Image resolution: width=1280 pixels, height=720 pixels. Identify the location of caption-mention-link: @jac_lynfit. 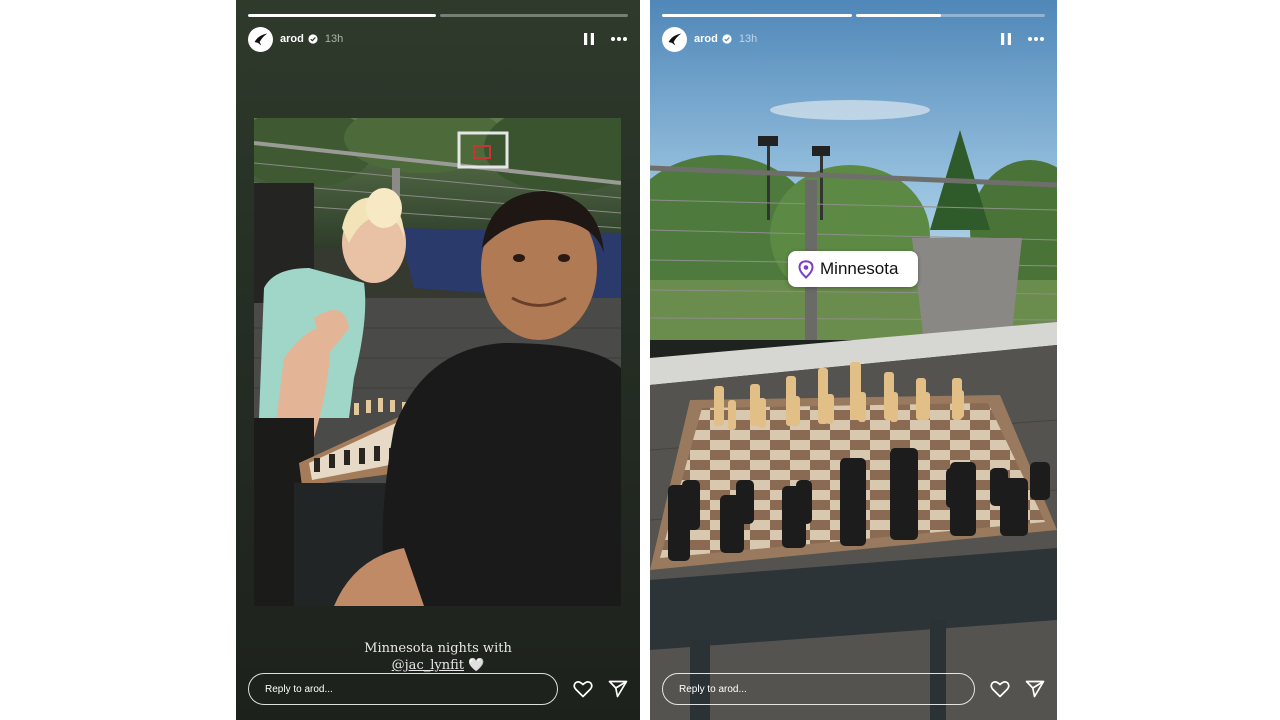
(428, 665).